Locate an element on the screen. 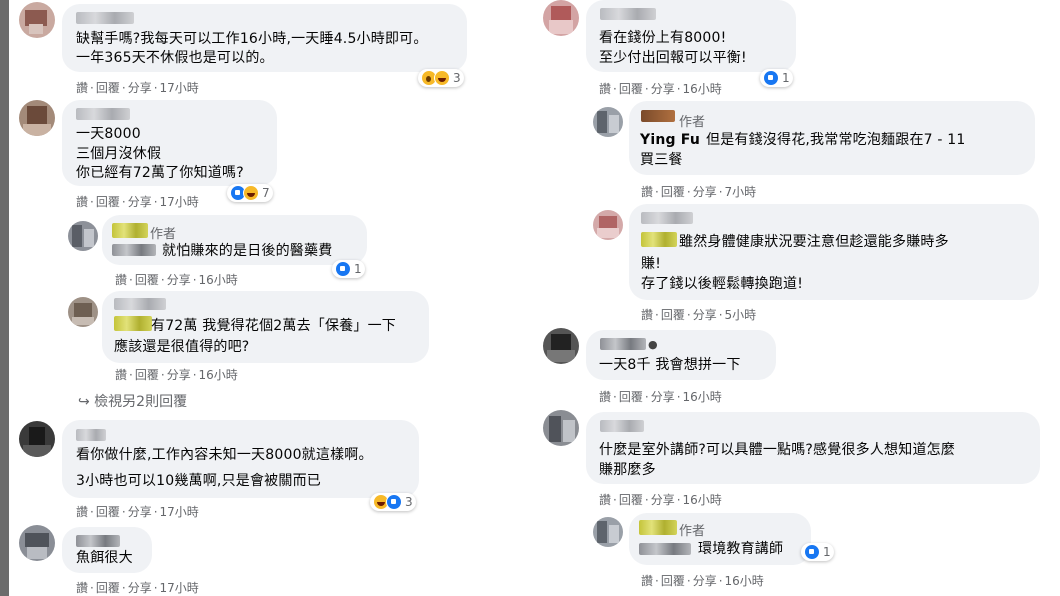 The height and width of the screenshot is (596, 1060). comment-text: 但是有錢沒得花,我常常吃泡麵跟在7 - 11 is located at coordinates (836, 140).